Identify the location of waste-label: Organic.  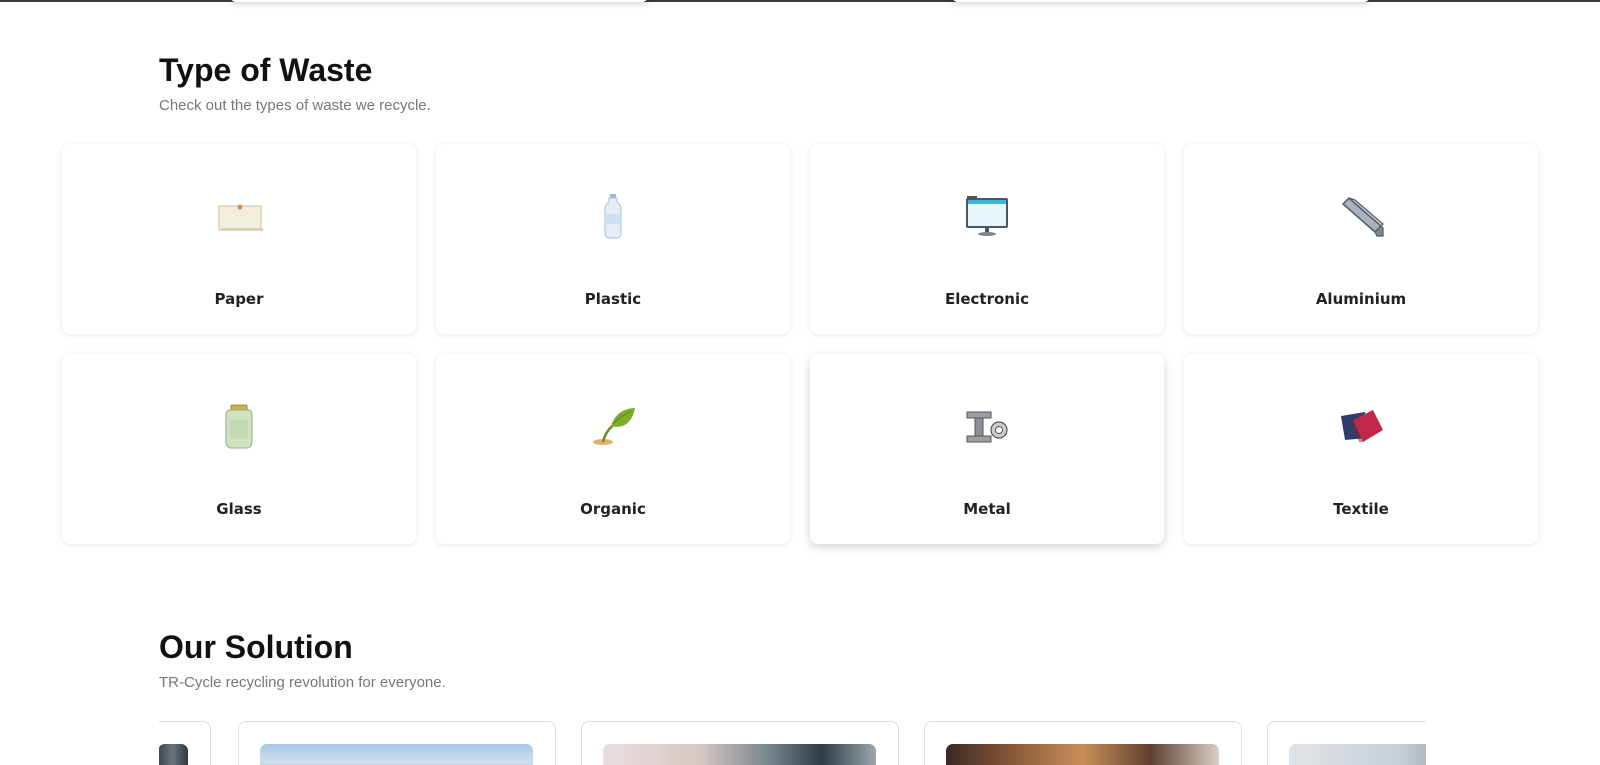
(613, 509).